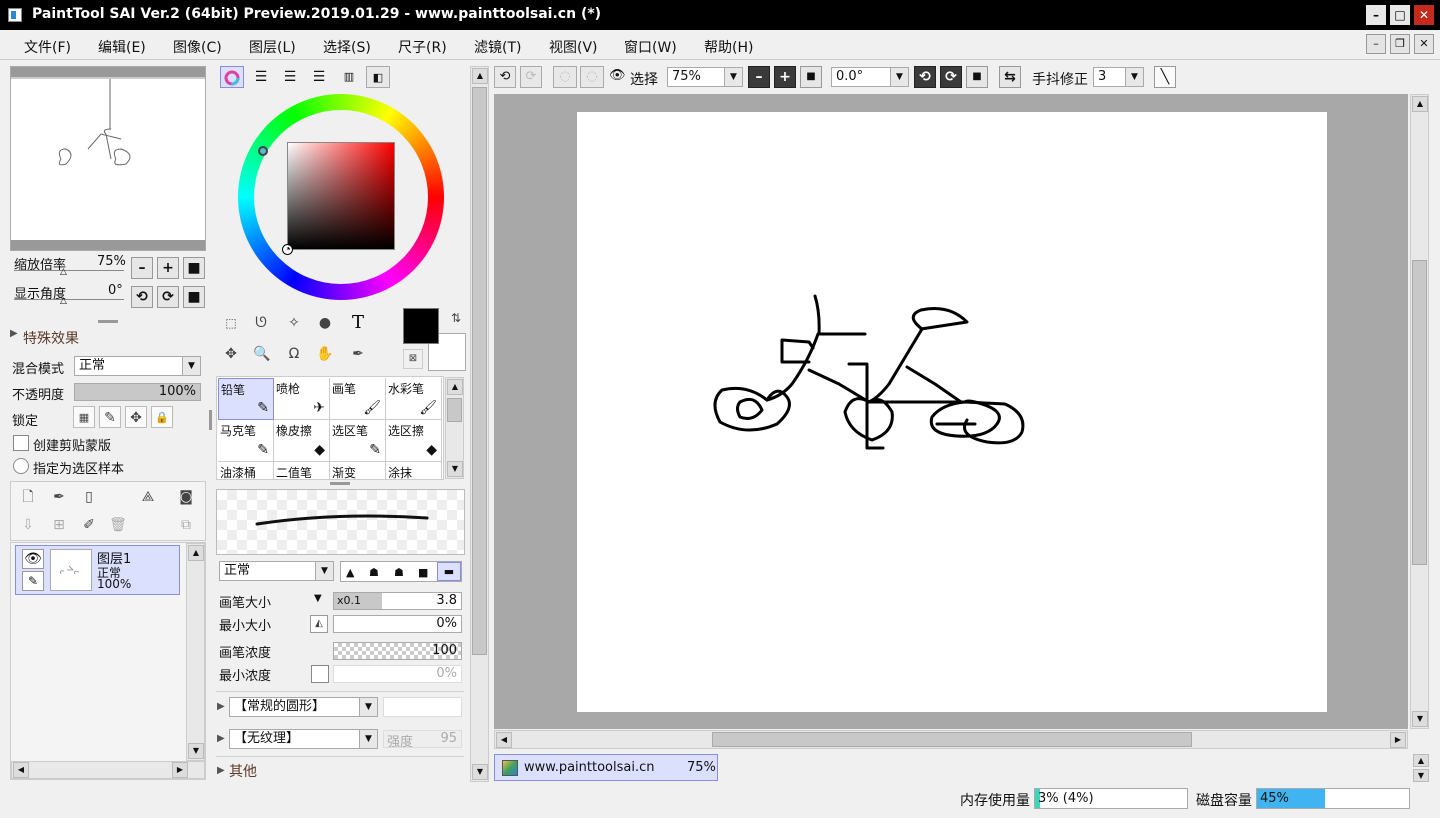 This screenshot has height=818, width=1440. I want to click on shape-strength-field, so click(422, 707).